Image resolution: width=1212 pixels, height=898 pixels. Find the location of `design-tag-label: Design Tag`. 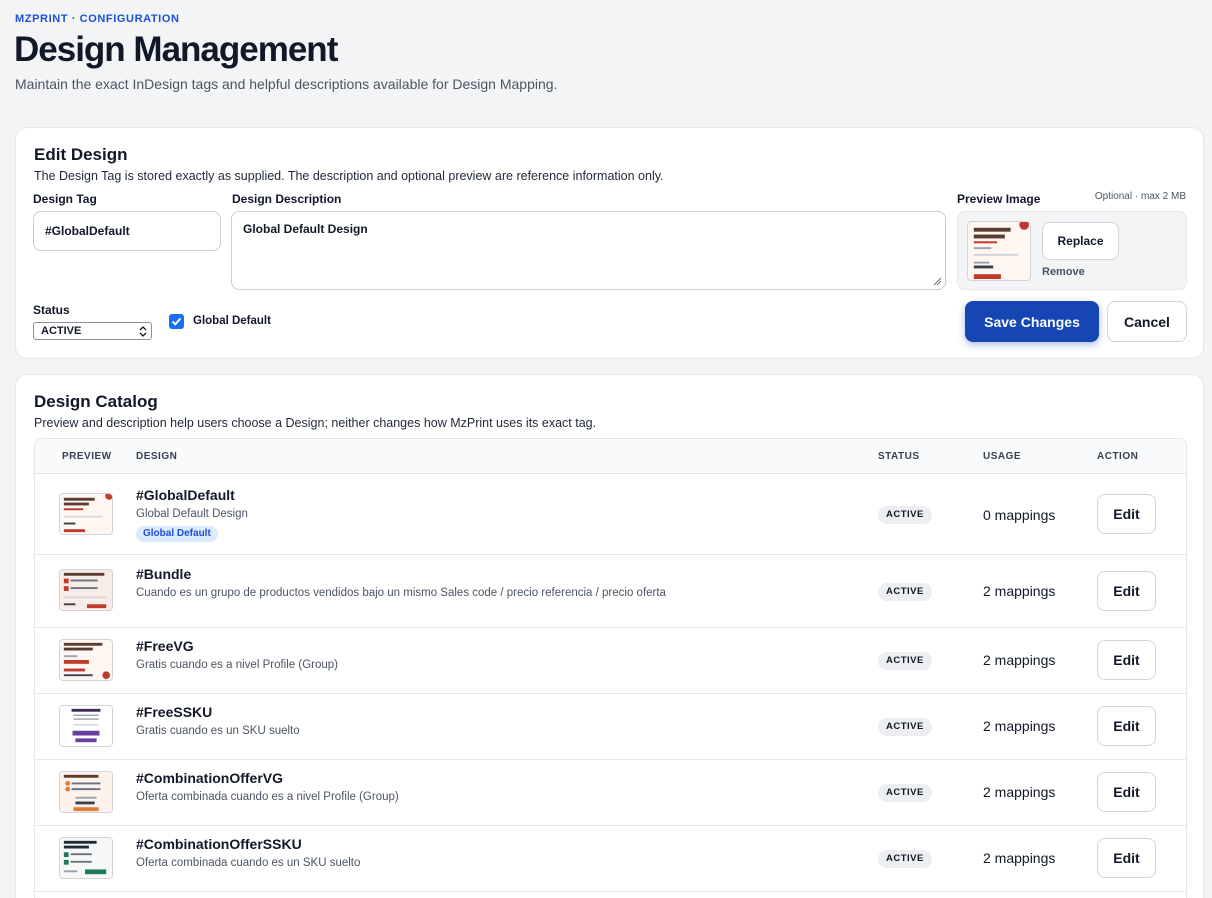

design-tag-label: Design Tag is located at coordinates (65, 199).